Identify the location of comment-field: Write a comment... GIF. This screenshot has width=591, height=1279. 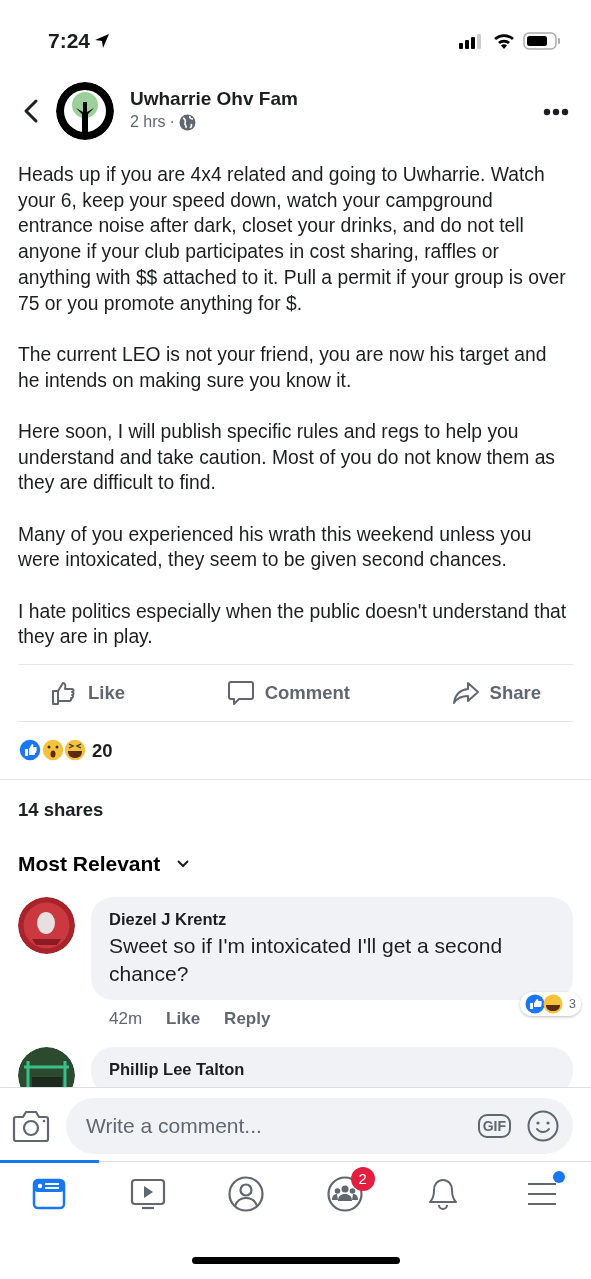
(319, 1125).